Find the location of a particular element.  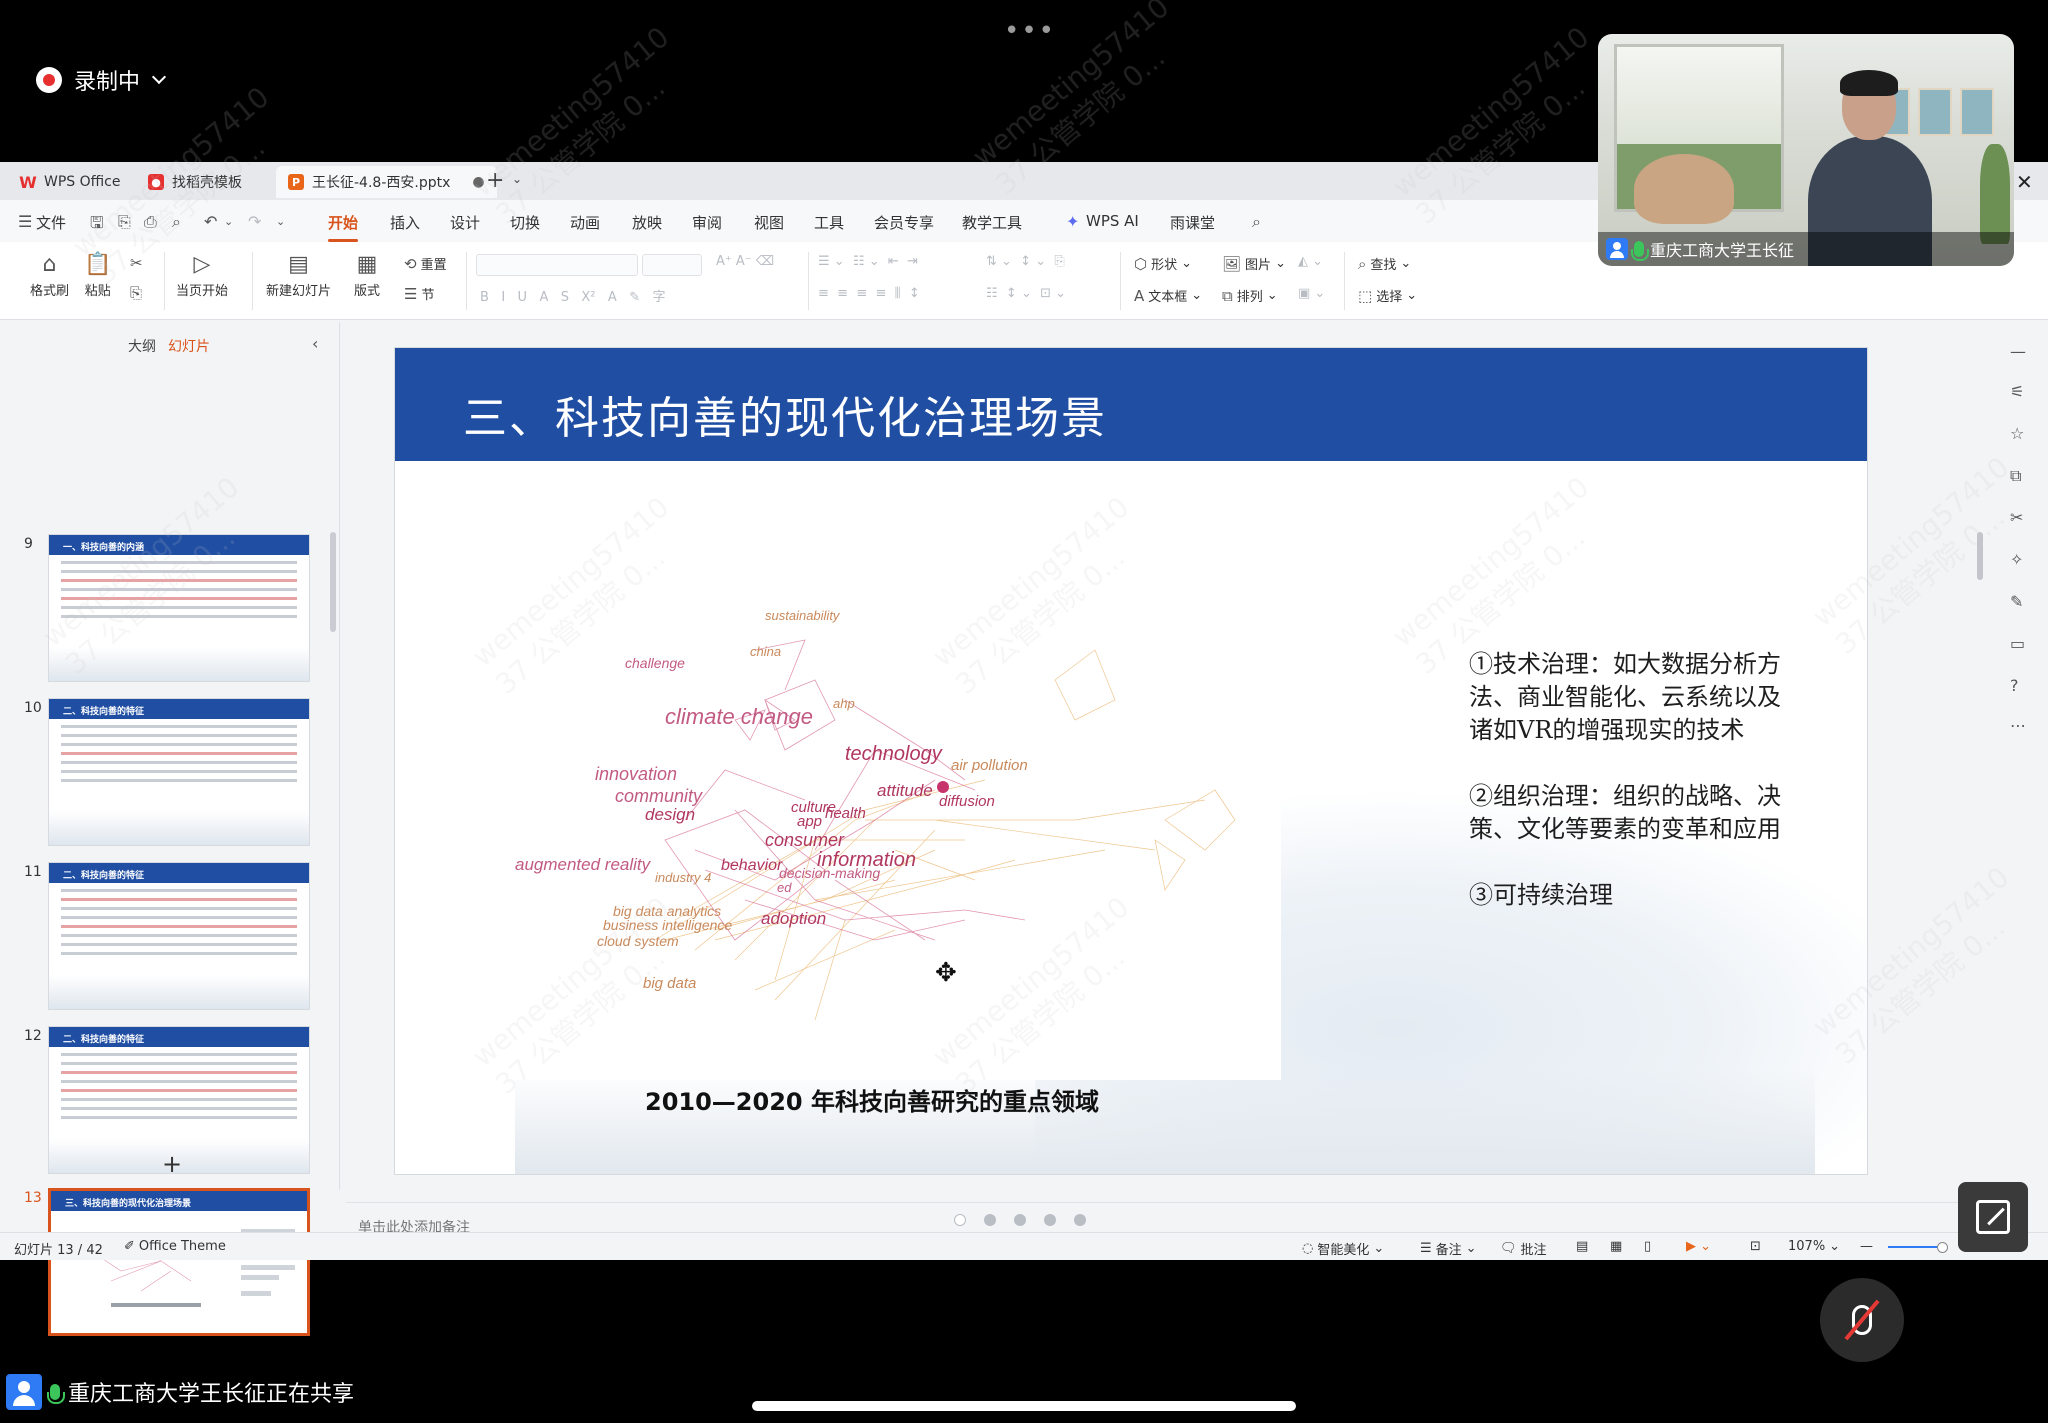

magic-icon: ✧ is located at coordinates (2016, 559).